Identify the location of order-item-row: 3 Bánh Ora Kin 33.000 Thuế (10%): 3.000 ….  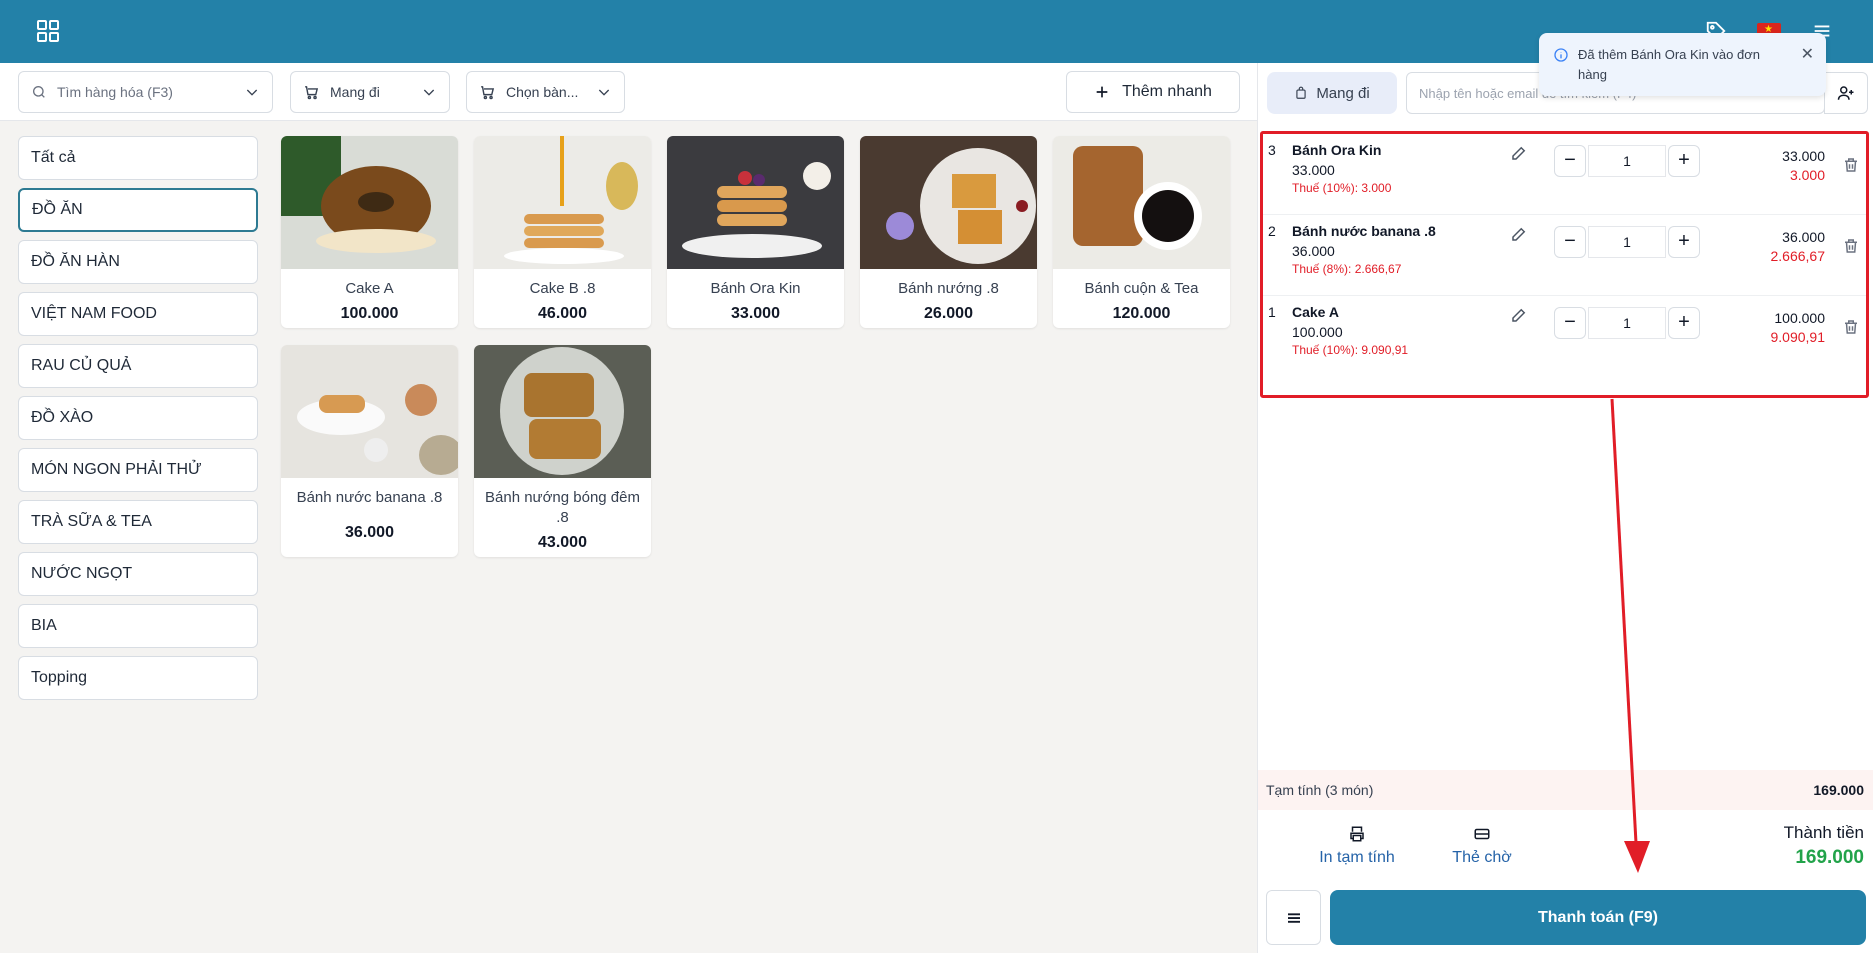
(1564, 174).